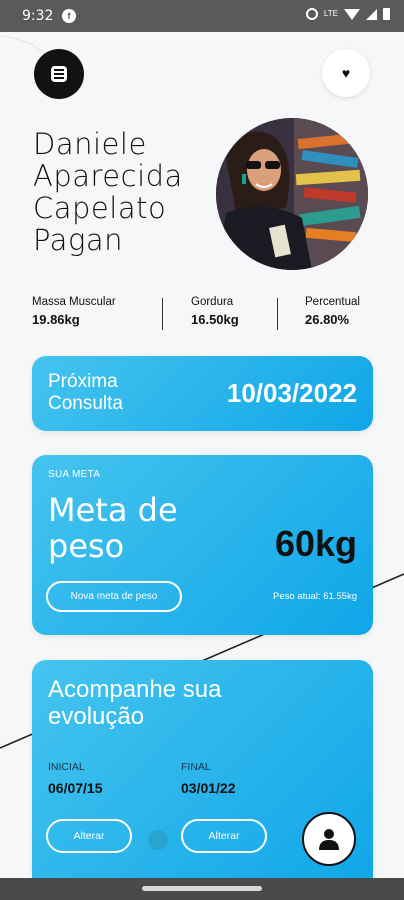  Describe the element at coordinates (196, 767) in the screenshot. I see `final-label: FINAL` at that location.